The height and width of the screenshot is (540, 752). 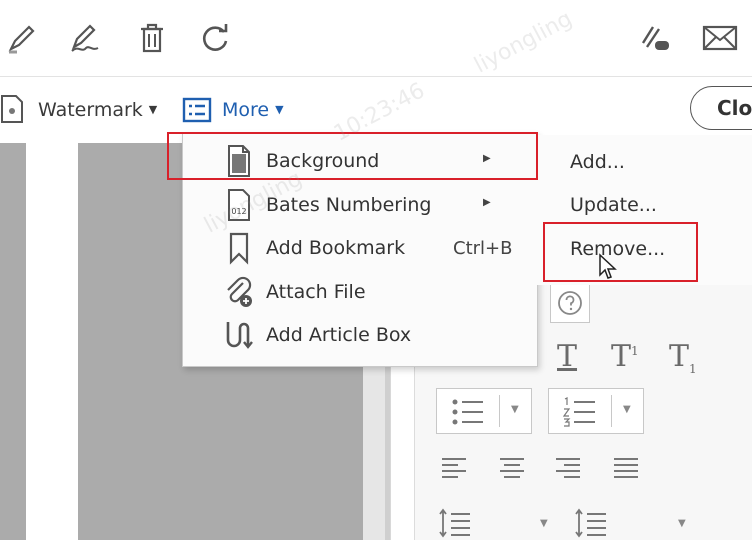 I want to click on align-left-icon, so click(x=454, y=468).